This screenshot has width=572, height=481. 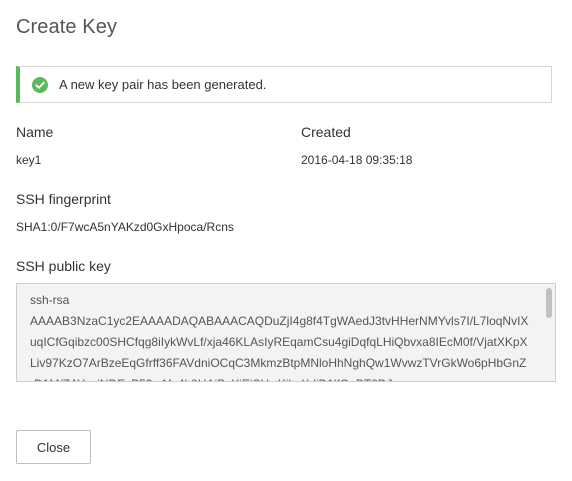 What do you see at coordinates (67, 27) in the screenshot?
I see `dialog-title: Create Key` at bounding box center [67, 27].